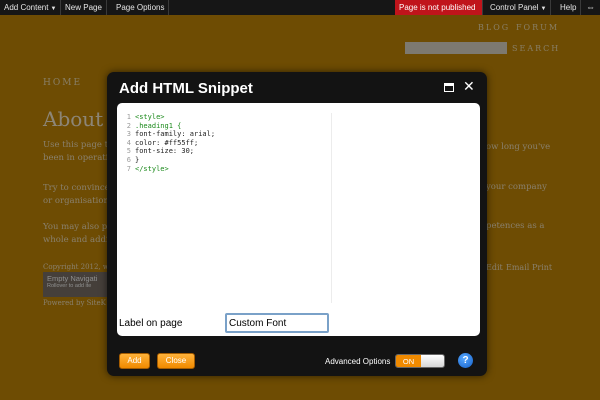 The height and width of the screenshot is (400, 600). Describe the element at coordinates (358, 361) in the screenshot. I see `advanced-options-label: Advanced Options` at that location.